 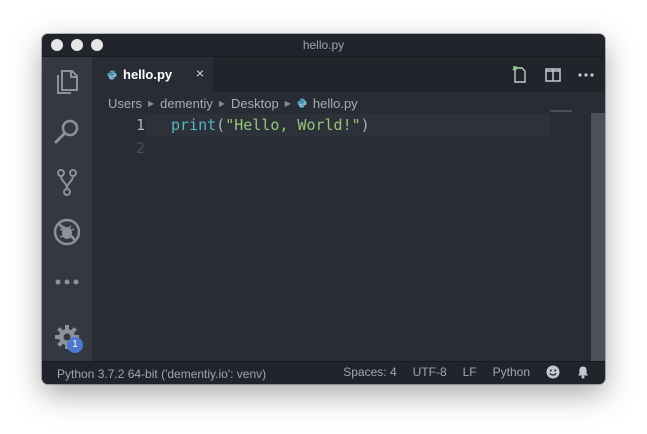 I want to click on explorer-icon, so click(x=67, y=82).